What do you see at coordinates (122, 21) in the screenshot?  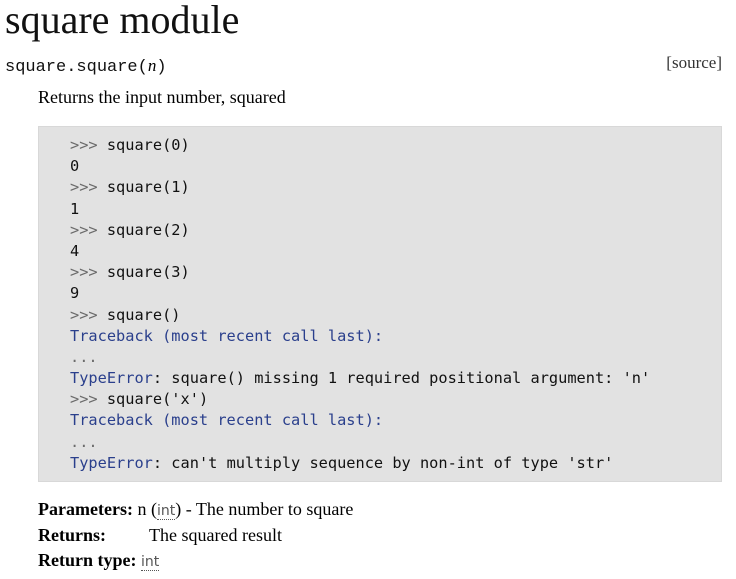 I see `page-title: square module` at bounding box center [122, 21].